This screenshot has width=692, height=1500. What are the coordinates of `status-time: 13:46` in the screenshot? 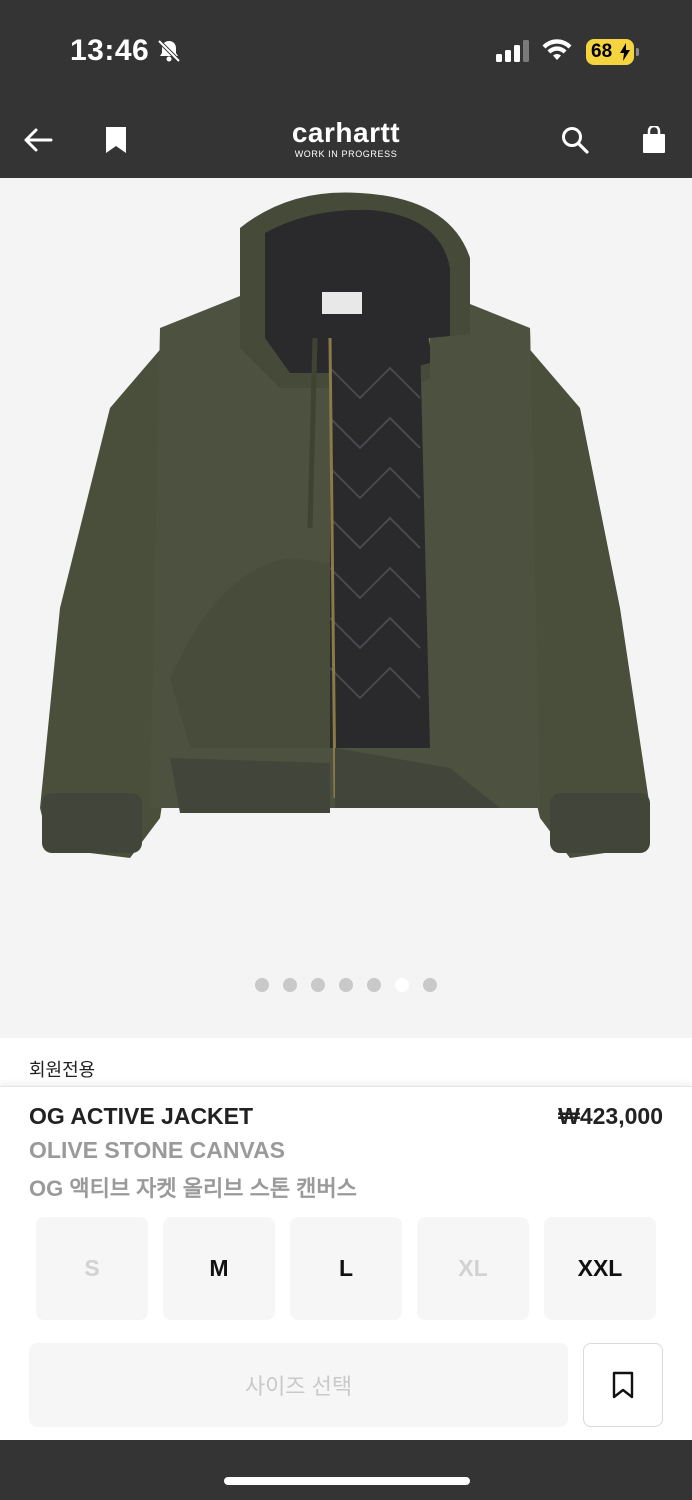 It's located at (110, 50).